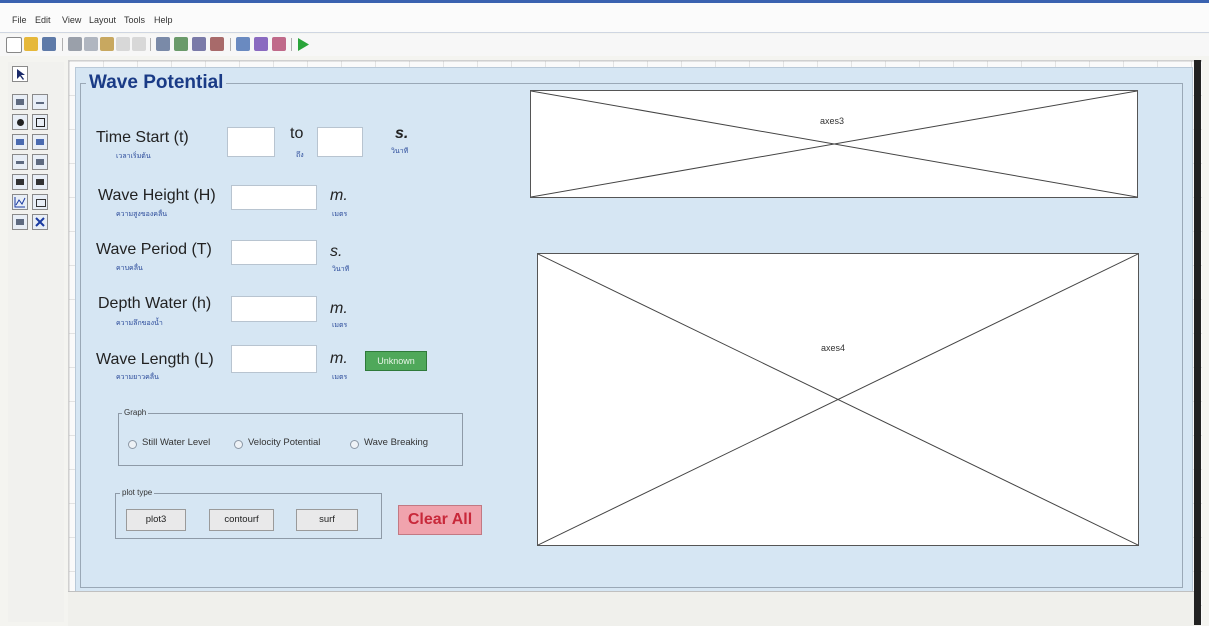 This screenshot has height=626, width=1209. What do you see at coordinates (19, 20) in the screenshot?
I see `menu-file: File` at bounding box center [19, 20].